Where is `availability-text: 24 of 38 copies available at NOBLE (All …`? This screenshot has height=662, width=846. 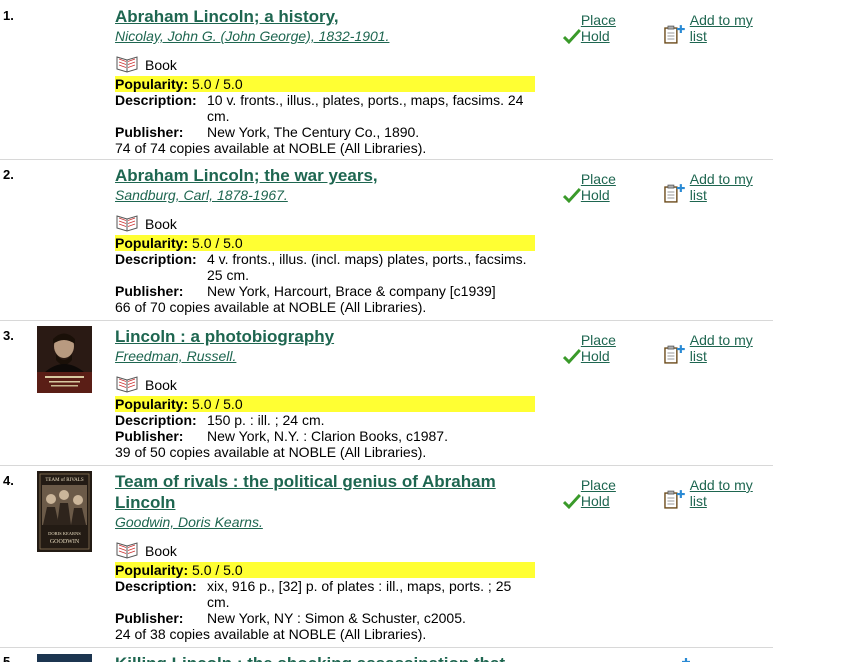
availability-text: 24 of 38 copies available at NOBLE (All … is located at coordinates (271, 634).